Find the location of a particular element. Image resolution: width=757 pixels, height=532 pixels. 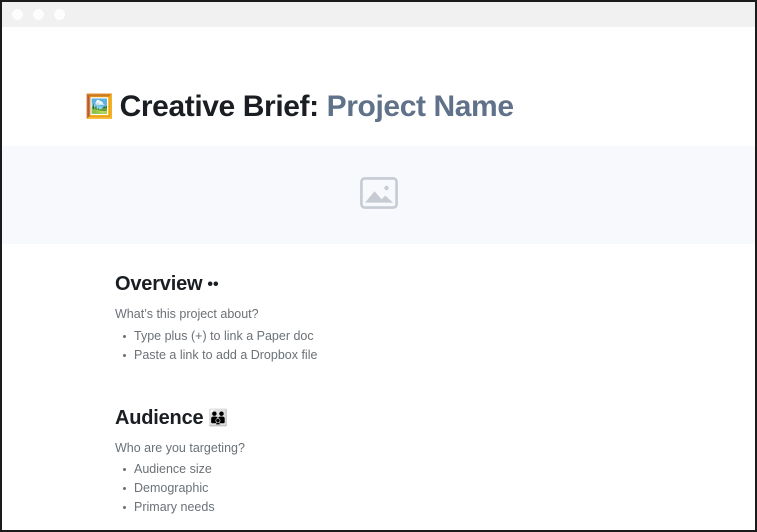

close-window-button is located at coordinates (17, 14).